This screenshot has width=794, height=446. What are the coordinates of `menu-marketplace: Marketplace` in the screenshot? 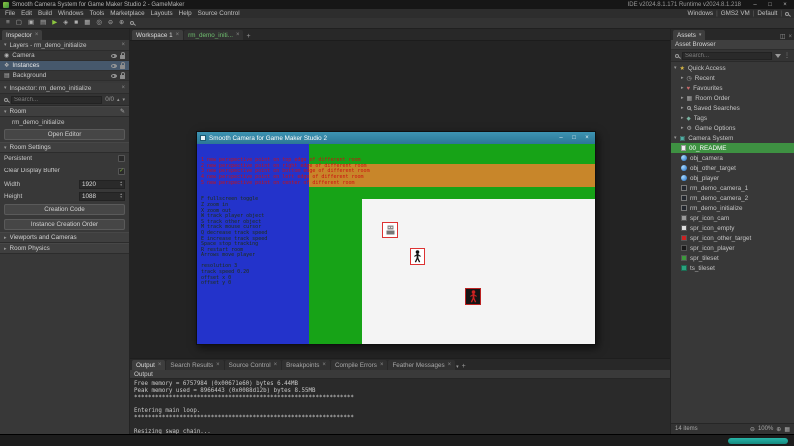 It's located at (127, 13).